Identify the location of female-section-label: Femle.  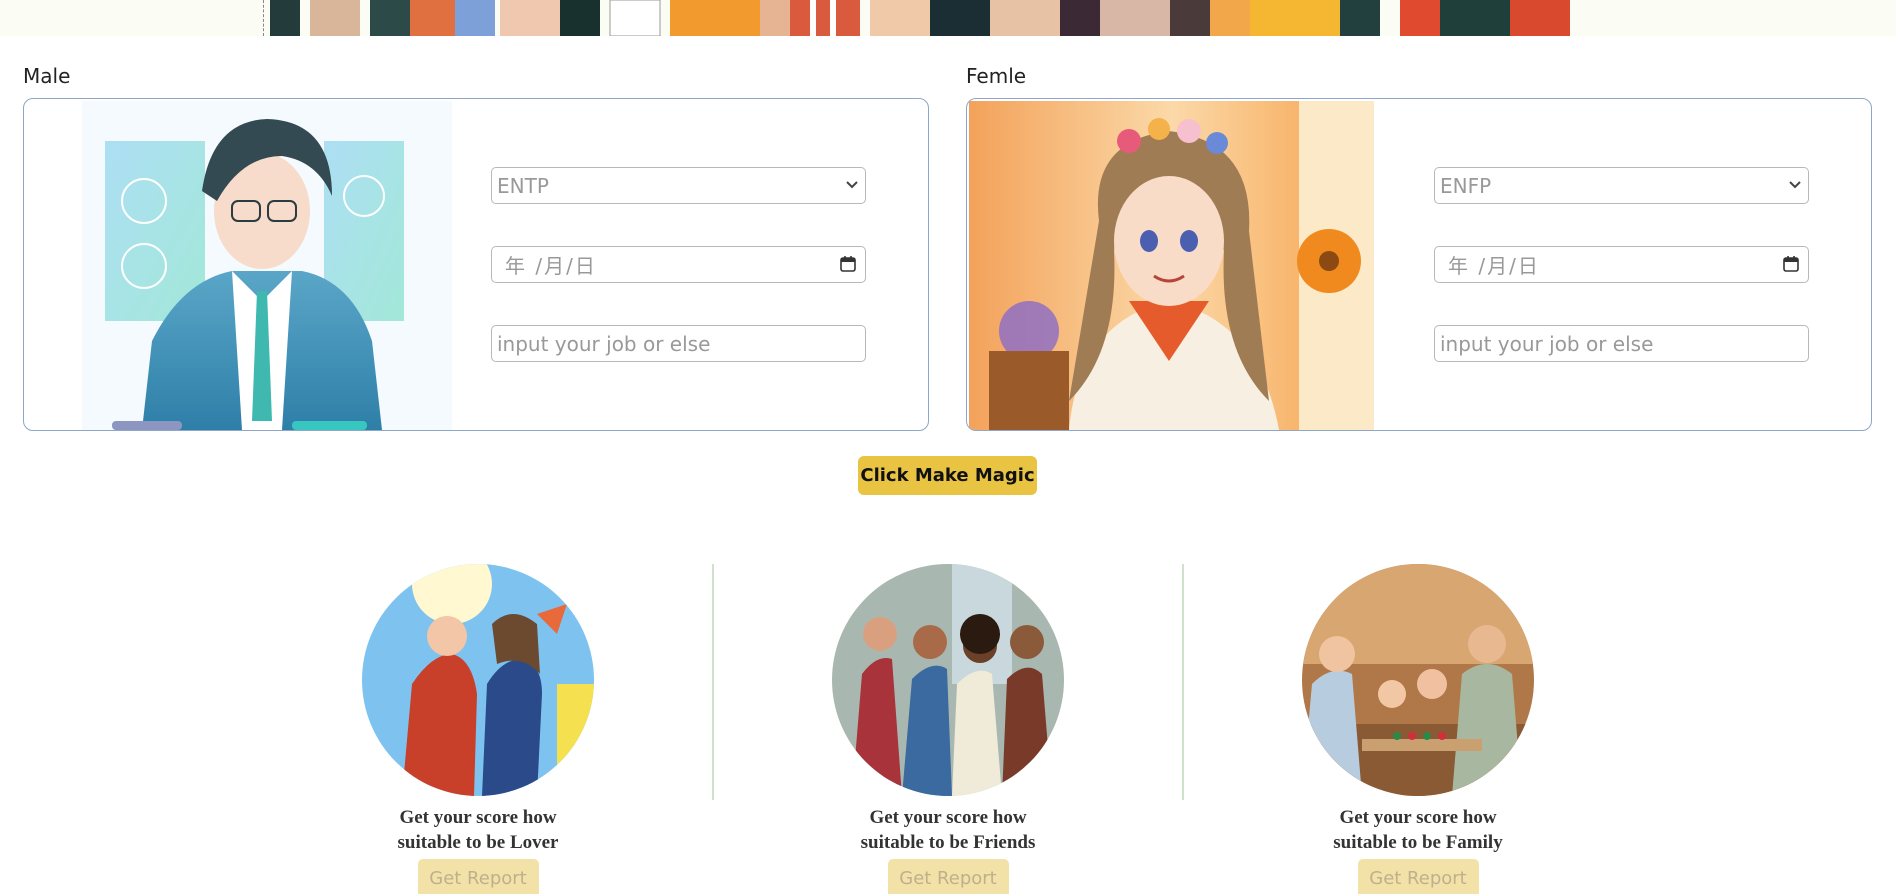
(996, 76).